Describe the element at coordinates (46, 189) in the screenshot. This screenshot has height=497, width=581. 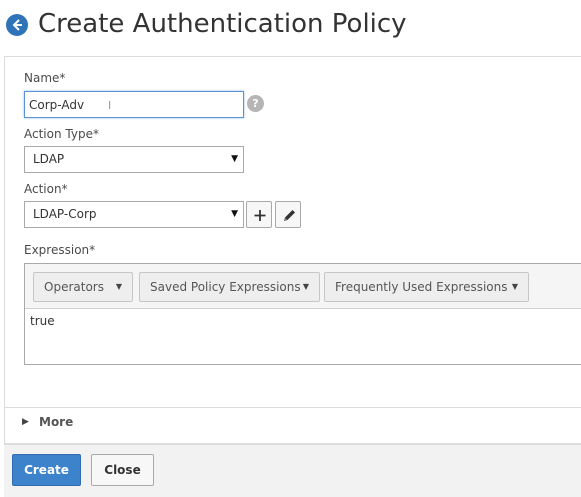
I see `action-label: Action*` at that location.